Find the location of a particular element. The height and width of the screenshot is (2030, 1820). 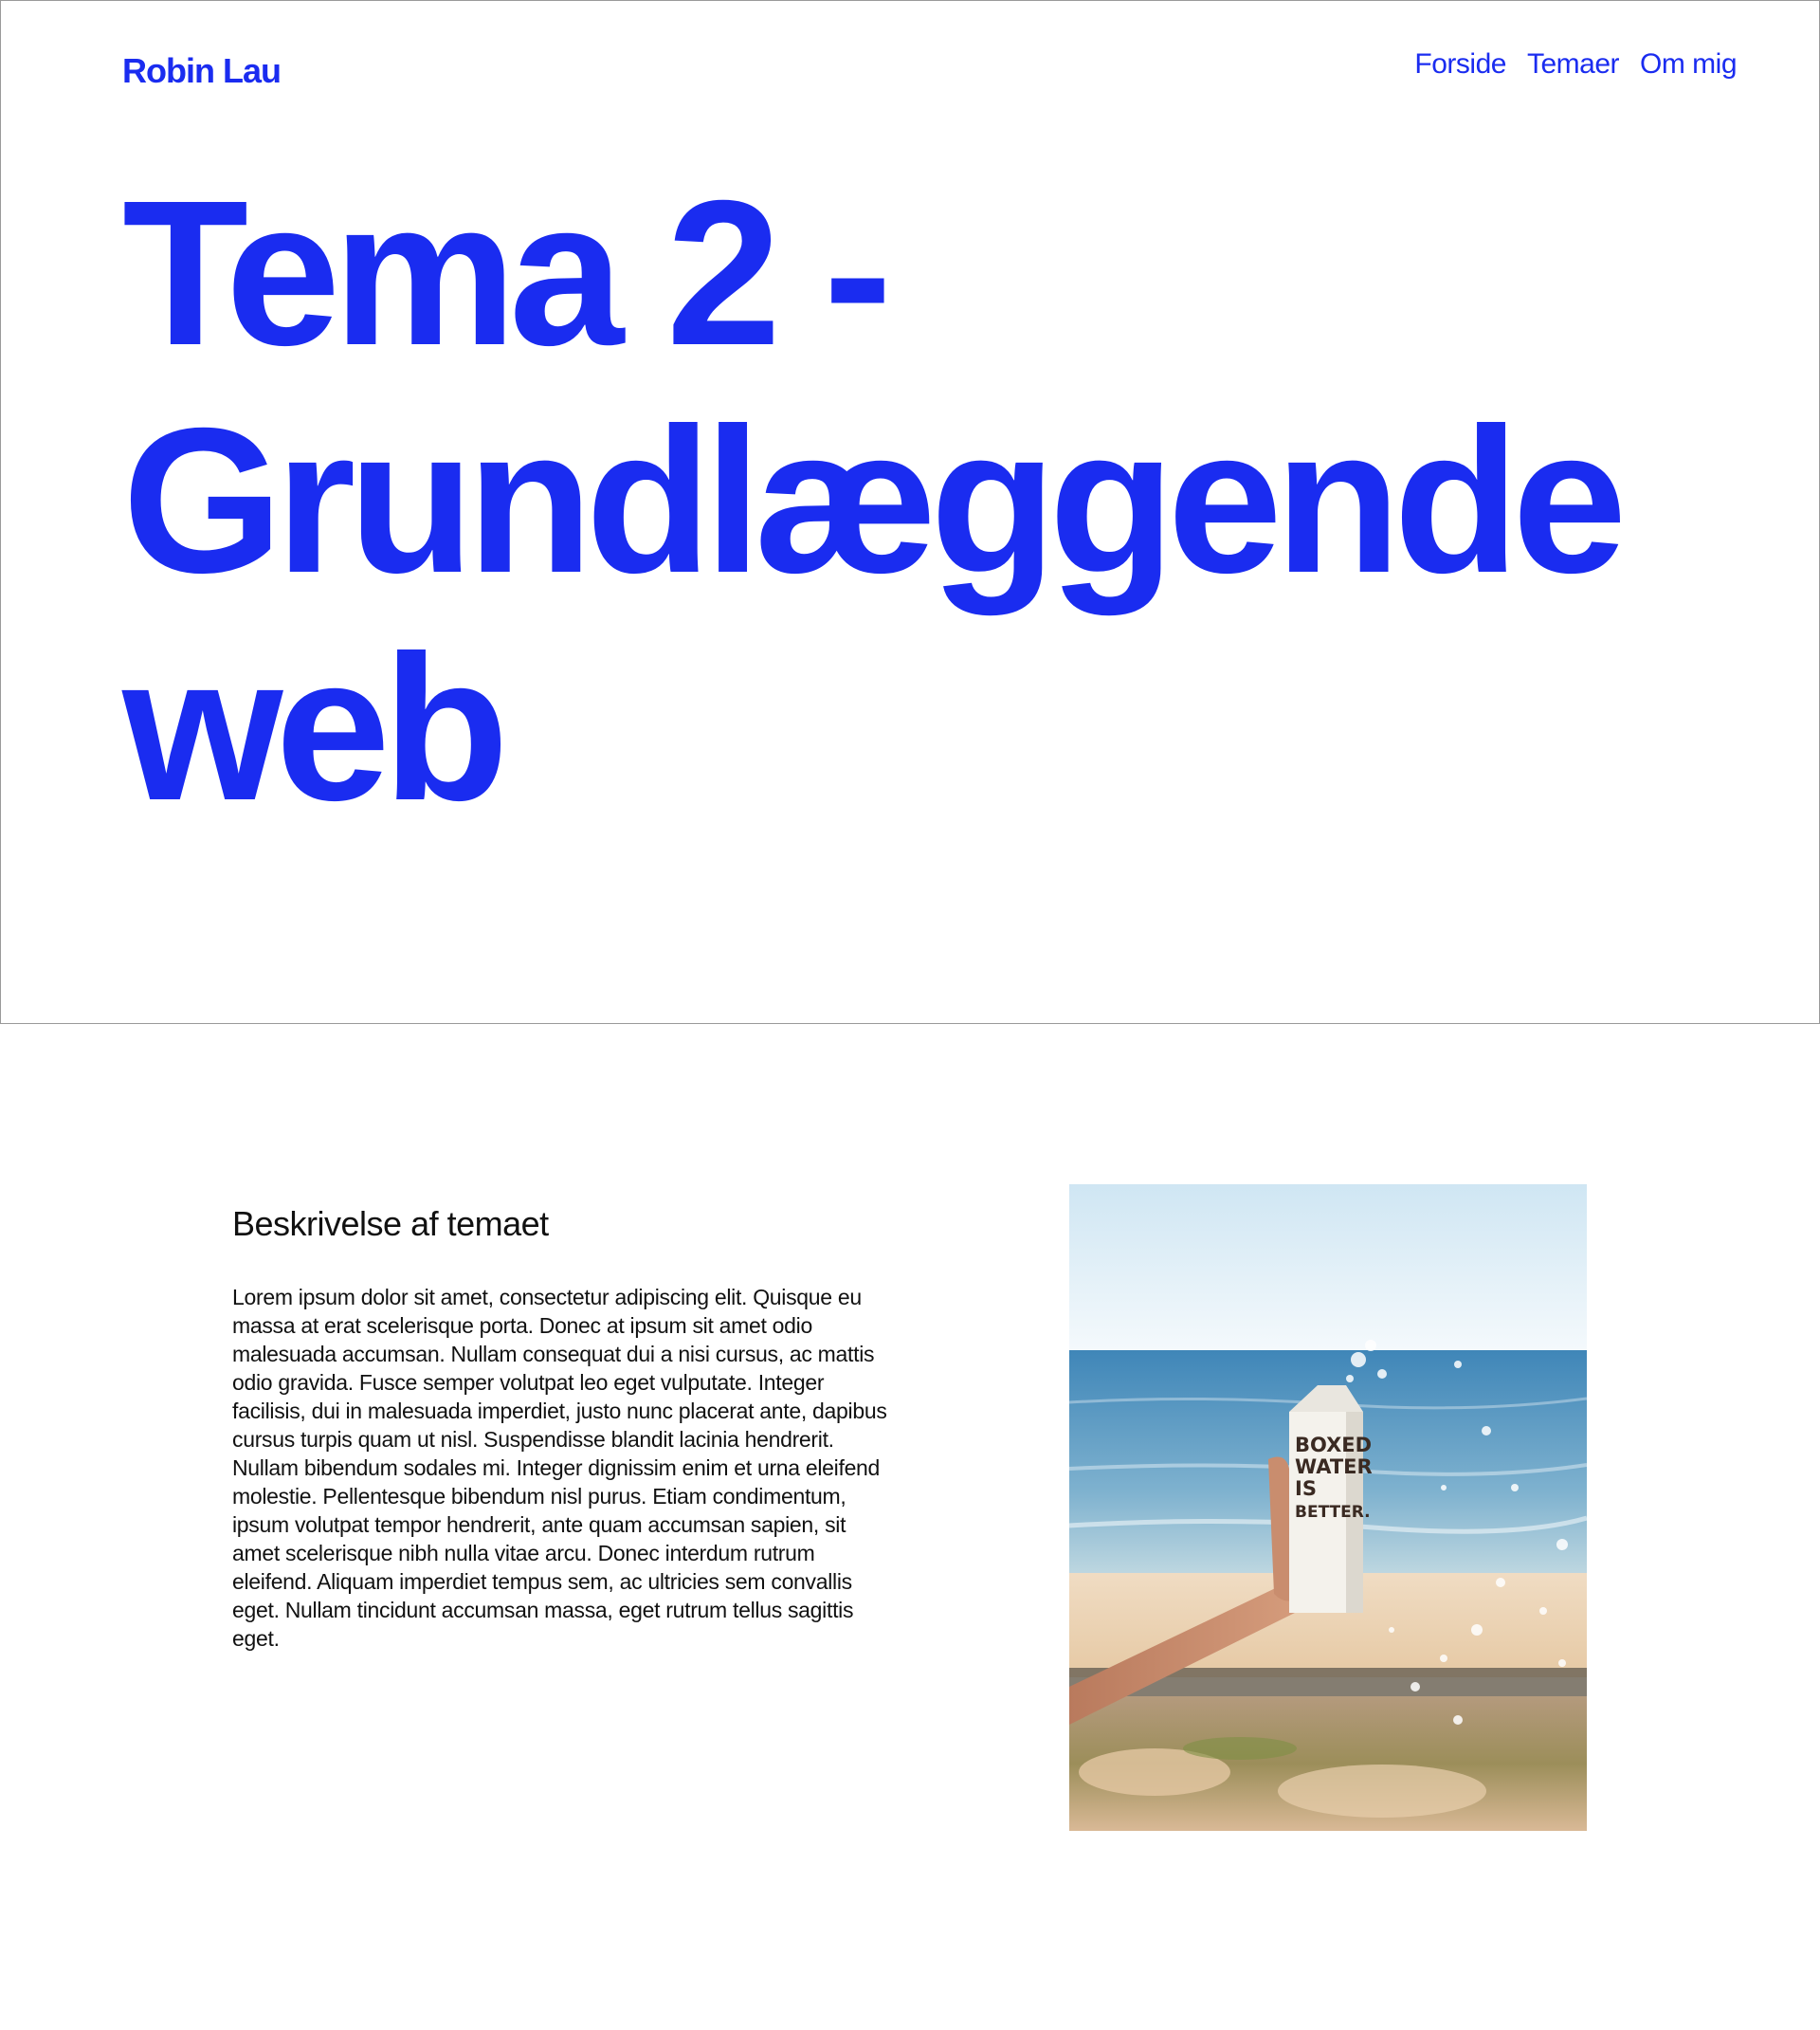

beach-carton-photo: BOXED WATER IS BETTER. is located at coordinates (1328, 1507).